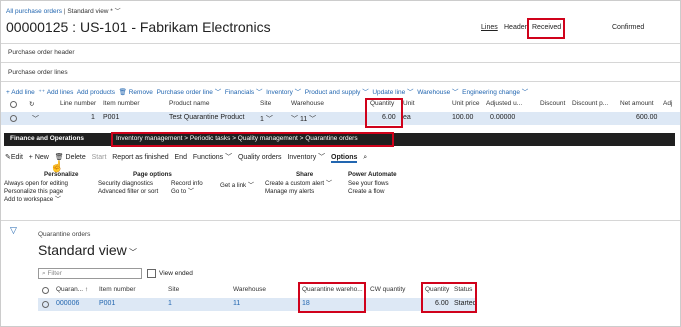 The width and height of the screenshot is (681, 327). What do you see at coordinates (212, 157) in the screenshot?
I see `functions-menu: Functions ﹀` at bounding box center [212, 157].